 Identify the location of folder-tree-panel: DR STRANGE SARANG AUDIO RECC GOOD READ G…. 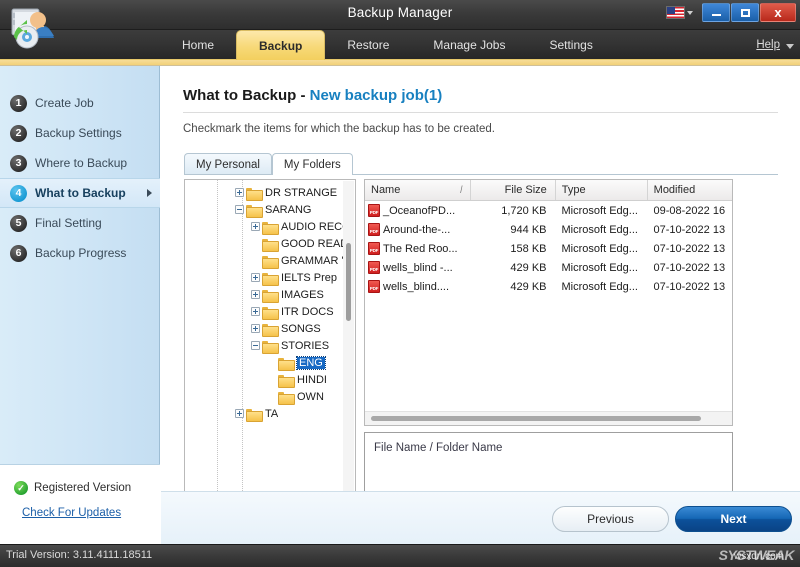
(270, 342).